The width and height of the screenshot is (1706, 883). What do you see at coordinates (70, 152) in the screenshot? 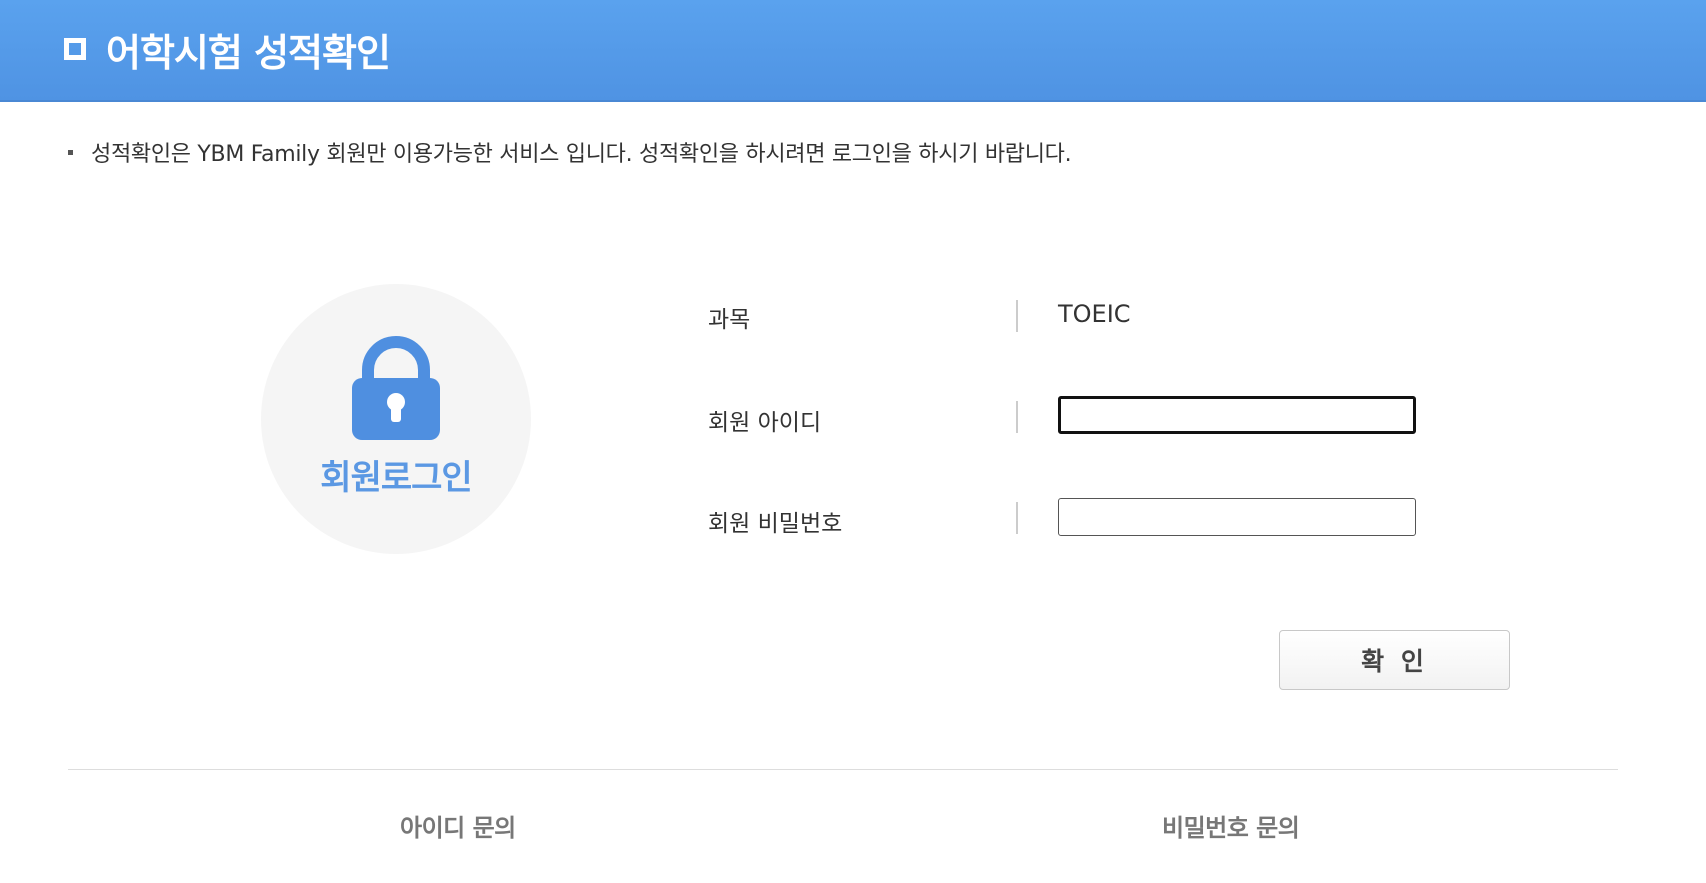
I see `bullet-icon` at bounding box center [70, 152].